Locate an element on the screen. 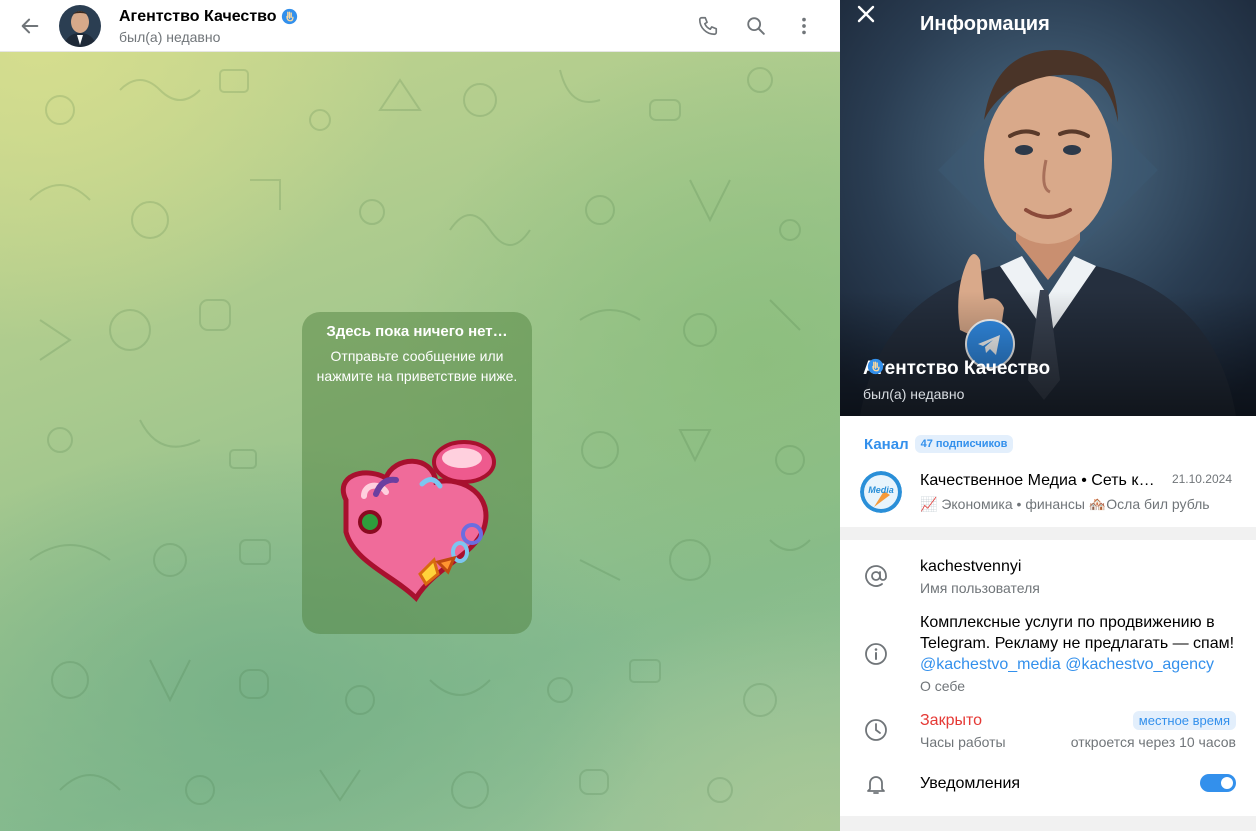 Image resolution: width=1256 pixels, height=831 pixels. hours-status: Закрыто is located at coordinates (951, 720).